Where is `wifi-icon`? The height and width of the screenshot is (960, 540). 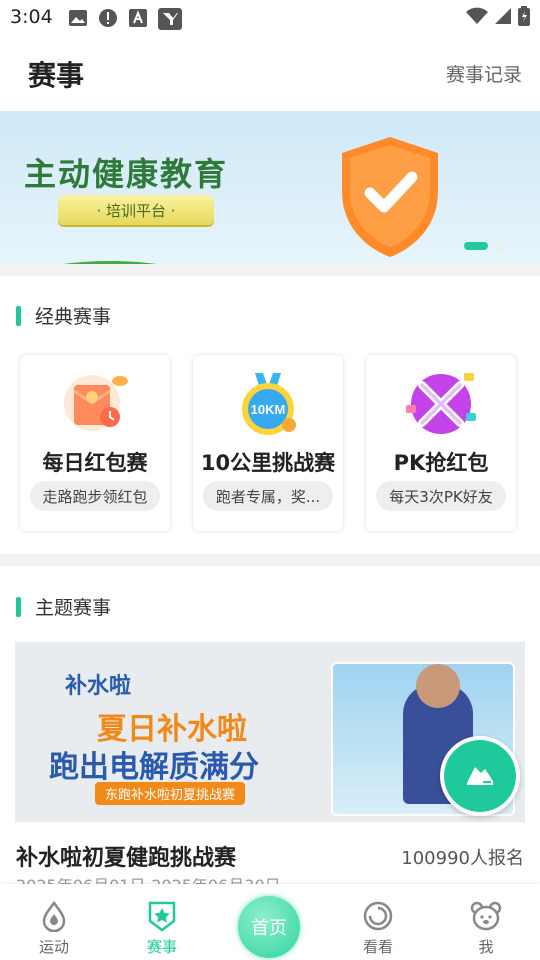 wifi-icon is located at coordinates (477, 15).